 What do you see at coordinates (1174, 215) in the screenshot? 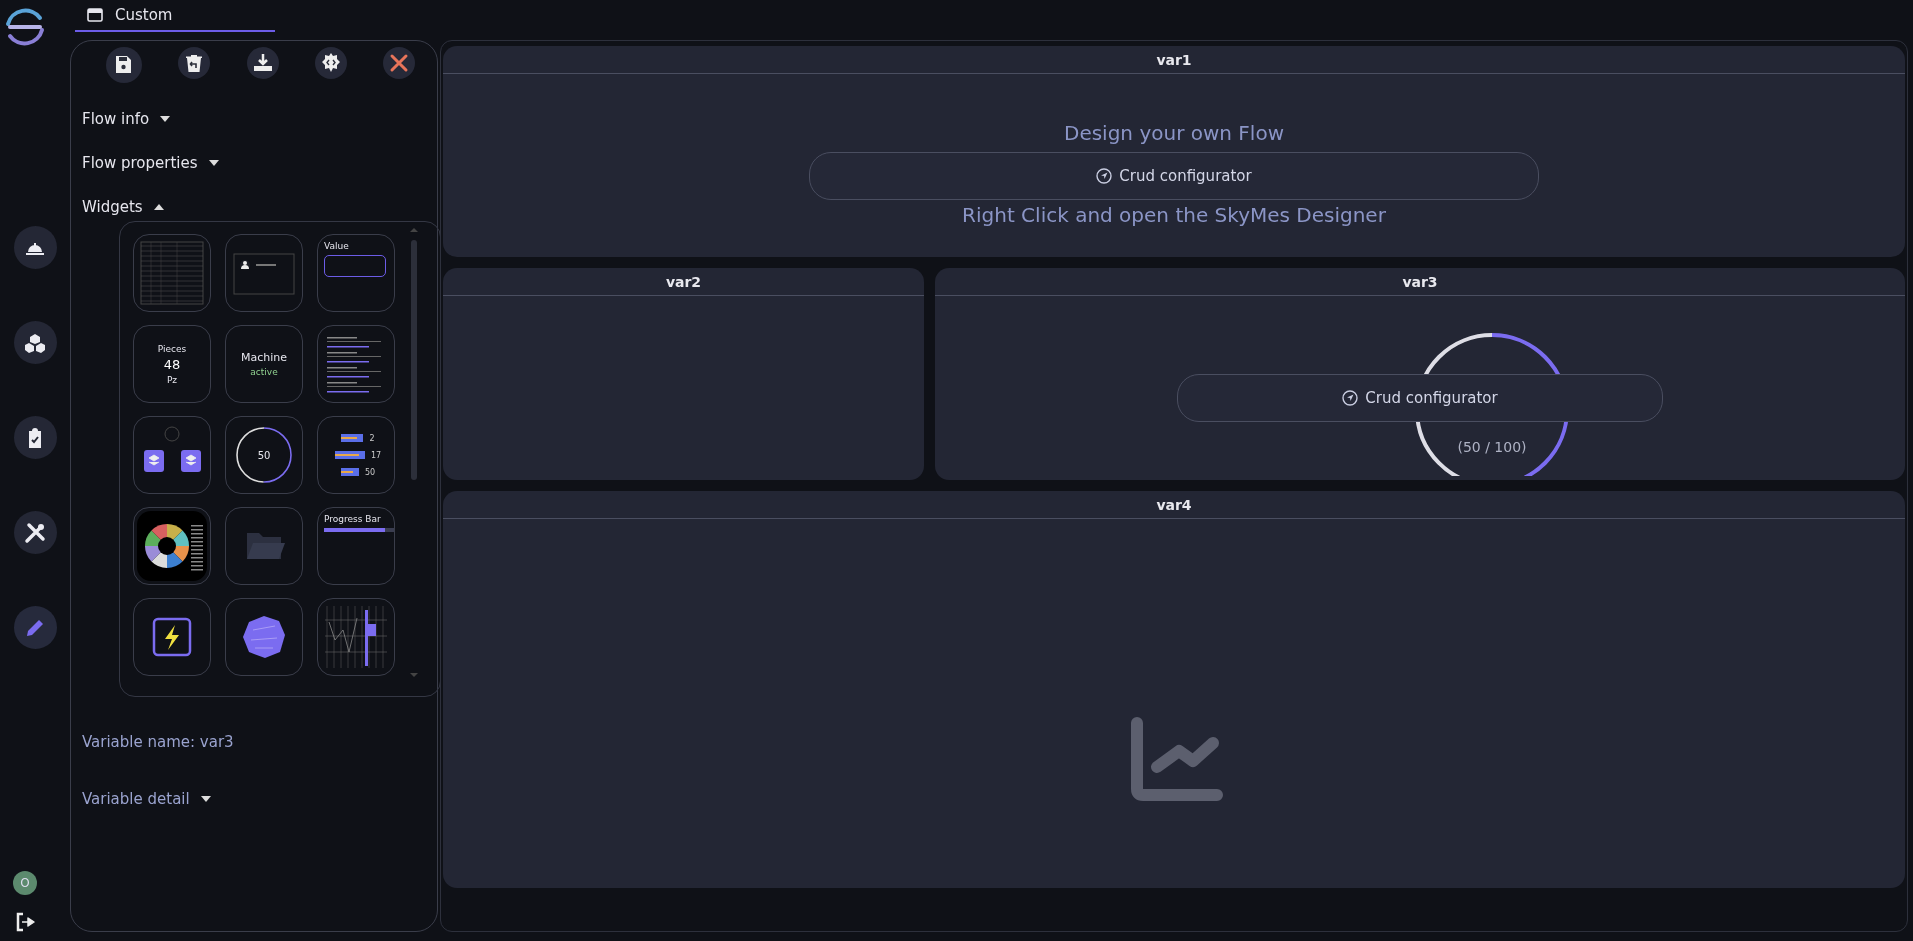
I see `hint-text: Right Click and open the SkyMes Designer` at bounding box center [1174, 215].